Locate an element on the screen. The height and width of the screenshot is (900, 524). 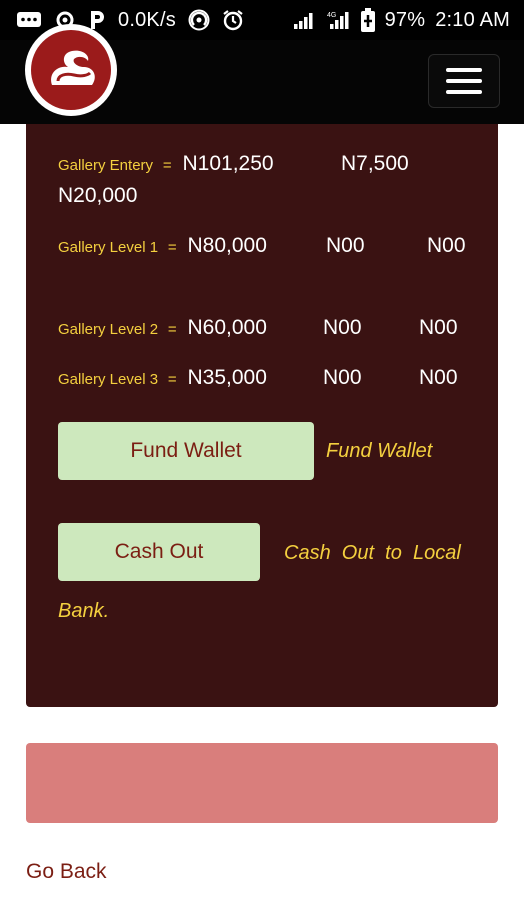
gallery-level3-row: Gallery Level 3 = N35,000 is located at coordinates (162, 378).